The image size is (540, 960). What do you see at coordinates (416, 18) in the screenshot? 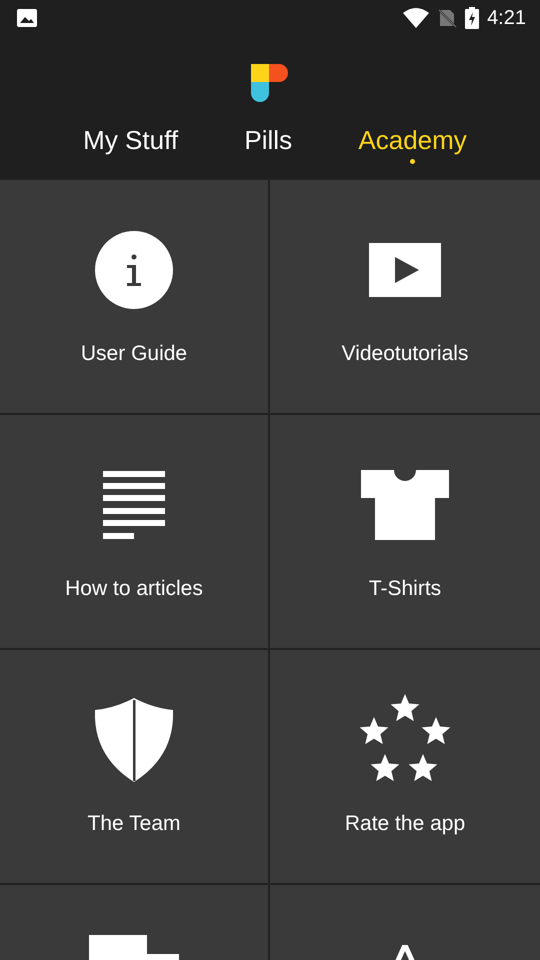
I see `wifi-icon` at bounding box center [416, 18].